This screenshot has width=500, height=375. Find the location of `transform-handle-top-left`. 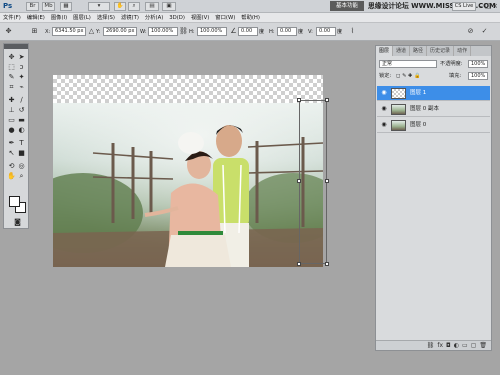

transform-handle-top-left is located at coordinates (299, 100).